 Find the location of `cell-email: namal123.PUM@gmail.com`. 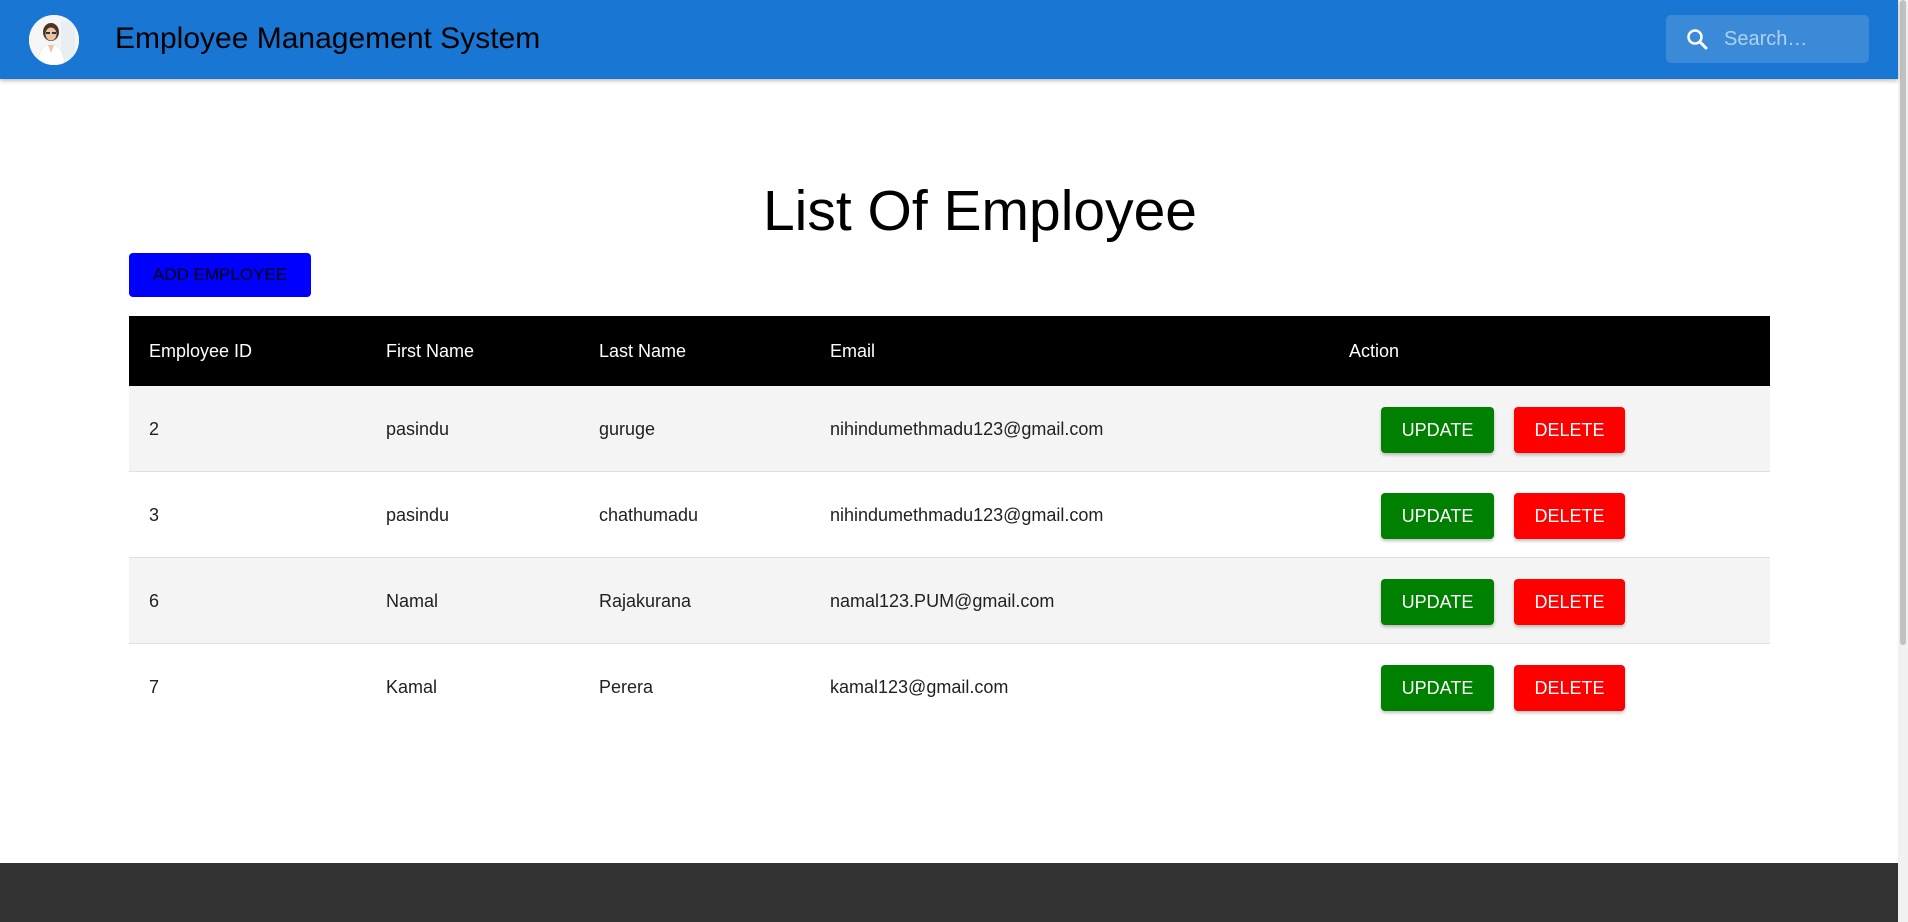

cell-email: namal123.PUM@gmail.com is located at coordinates (942, 601).